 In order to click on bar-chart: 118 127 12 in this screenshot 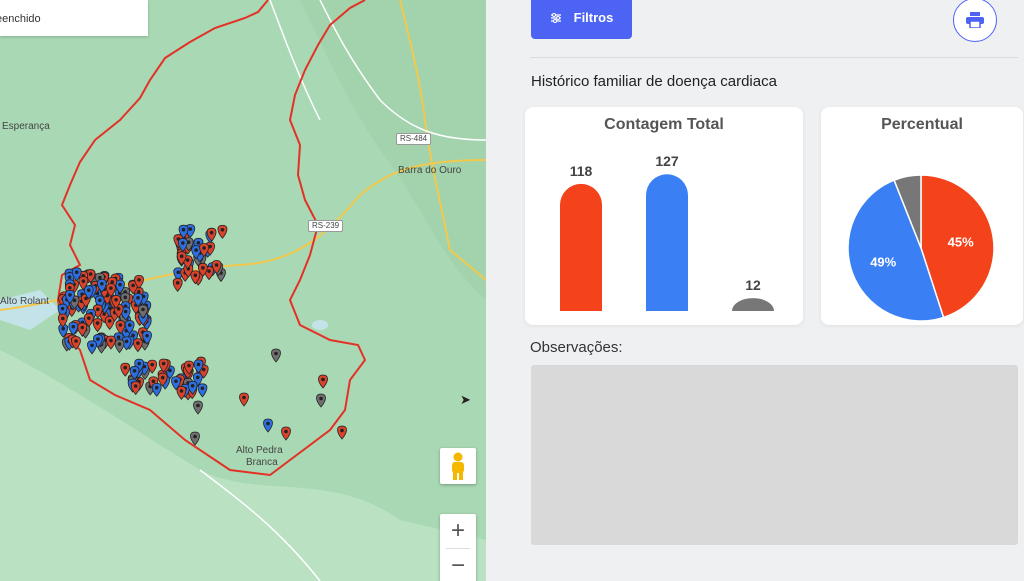, I will do `click(667, 232)`.